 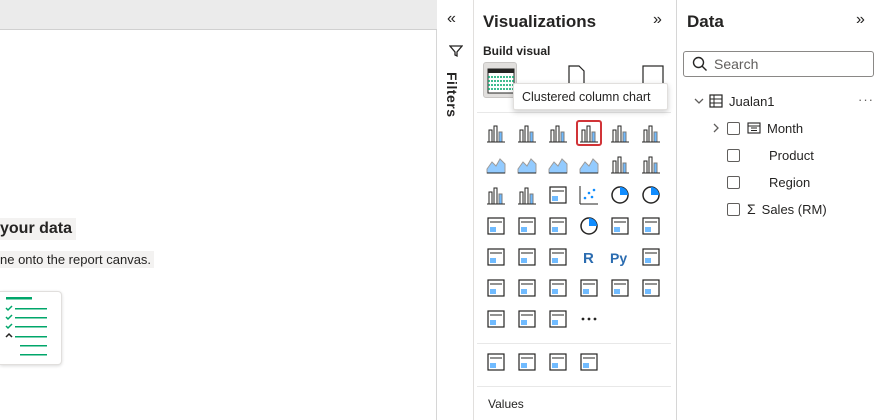 I want to click on key-influencers-icon, so click(x=651, y=257).